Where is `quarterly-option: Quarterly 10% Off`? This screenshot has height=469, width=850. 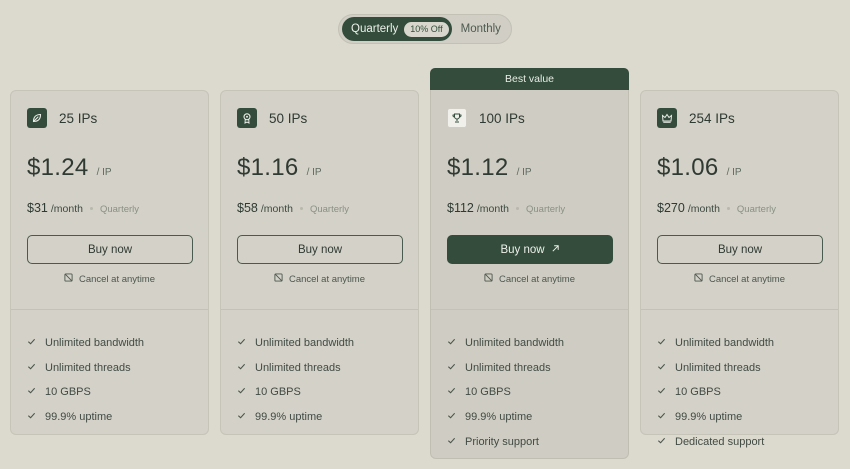
quarterly-option: Quarterly 10% Off is located at coordinates (397, 29).